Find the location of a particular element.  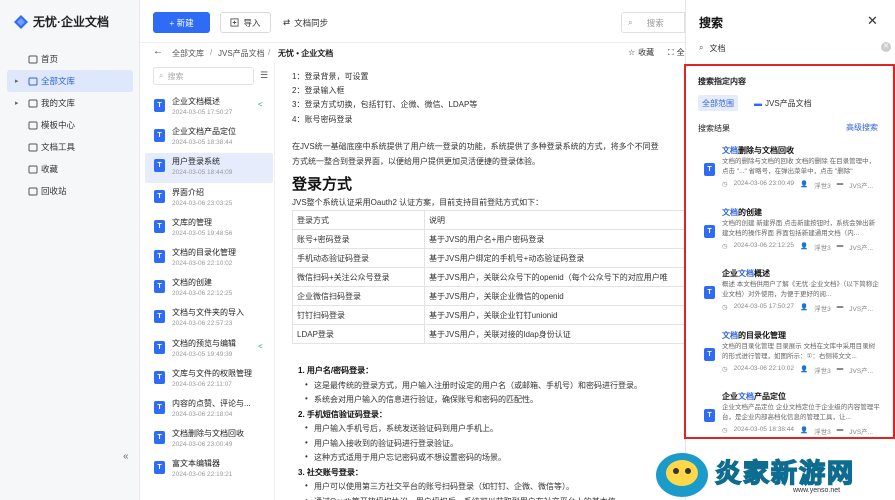

import-button: 导入 is located at coordinates (245, 22).